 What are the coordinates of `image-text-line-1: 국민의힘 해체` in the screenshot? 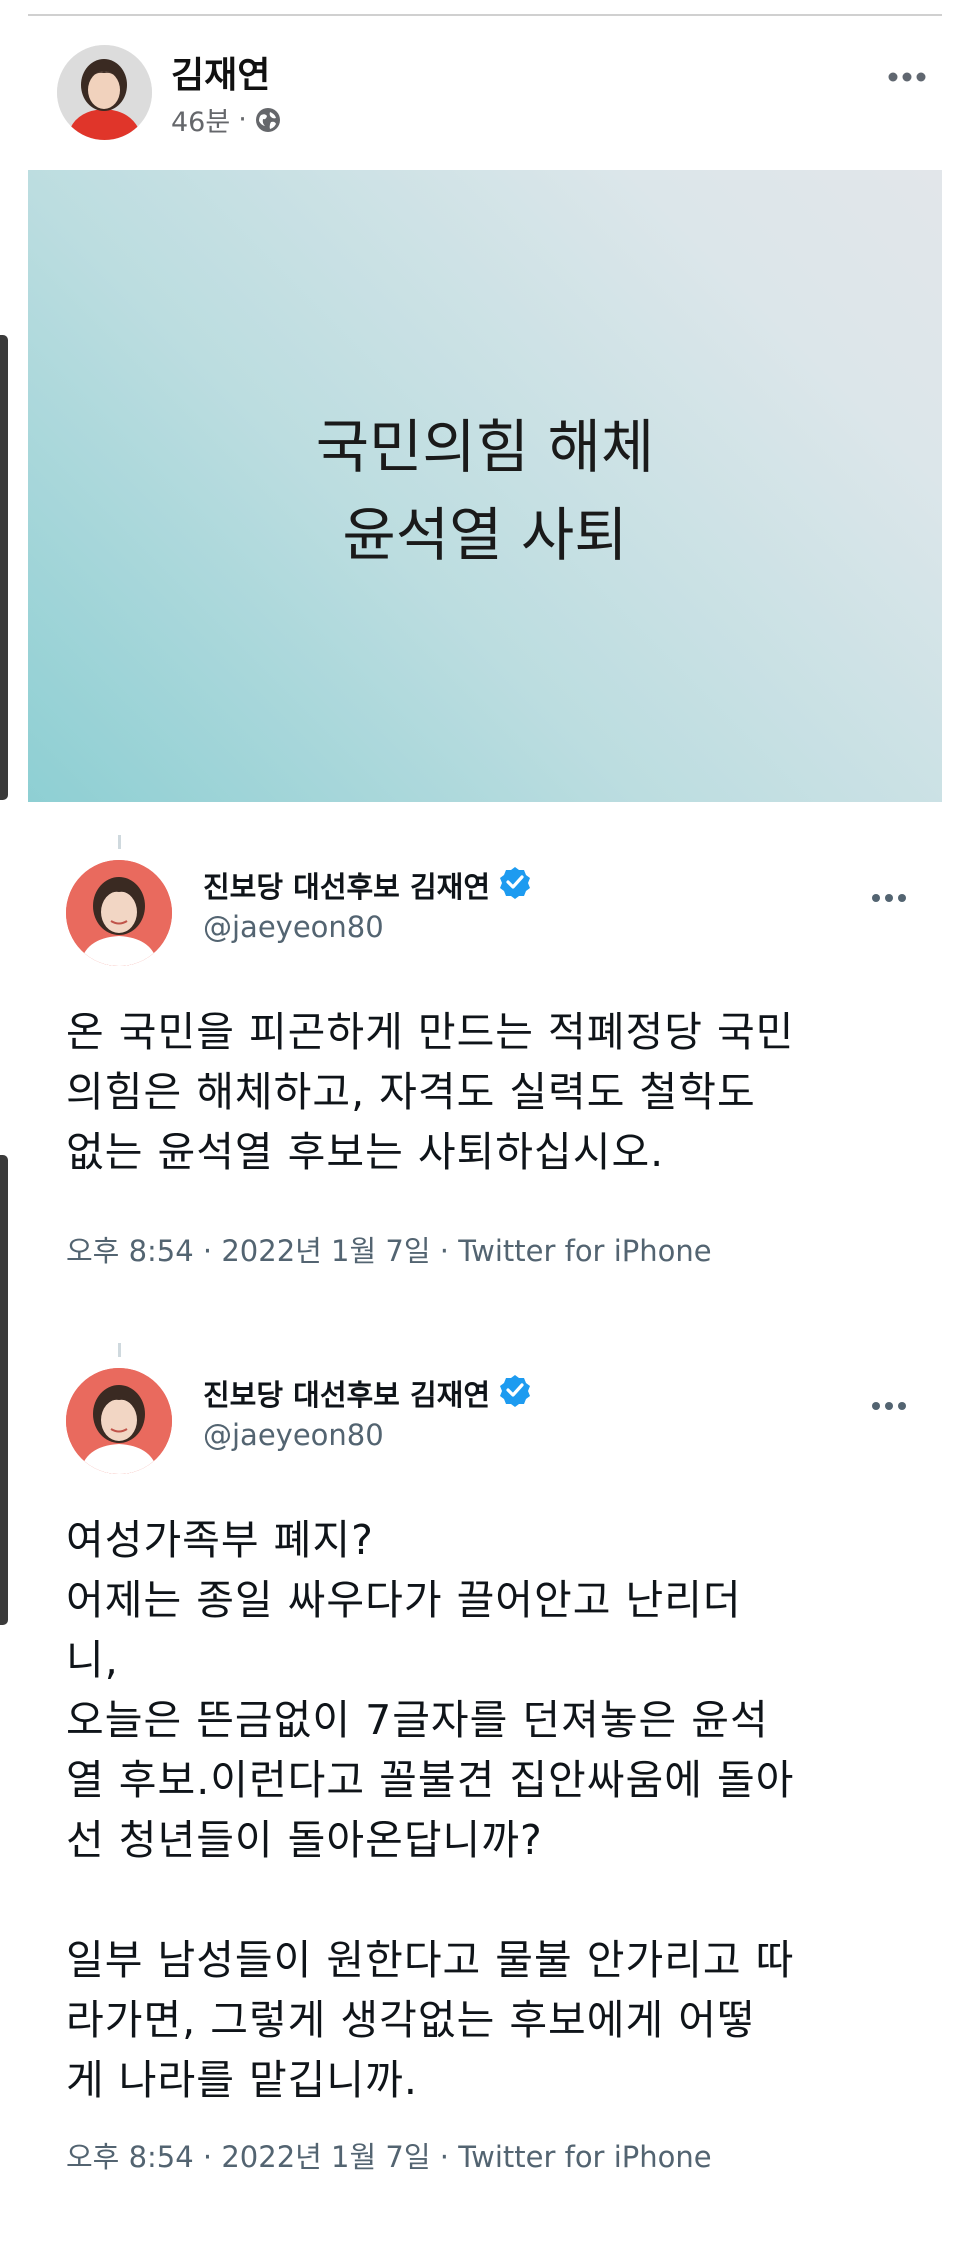 It's located at (485, 447).